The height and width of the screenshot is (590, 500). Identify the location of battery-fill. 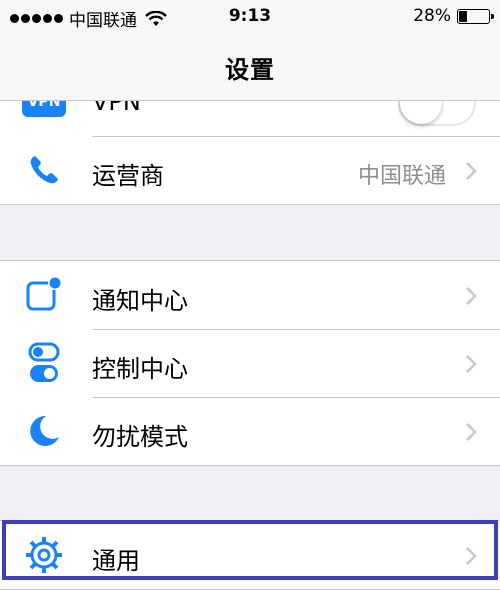
(463, 16).